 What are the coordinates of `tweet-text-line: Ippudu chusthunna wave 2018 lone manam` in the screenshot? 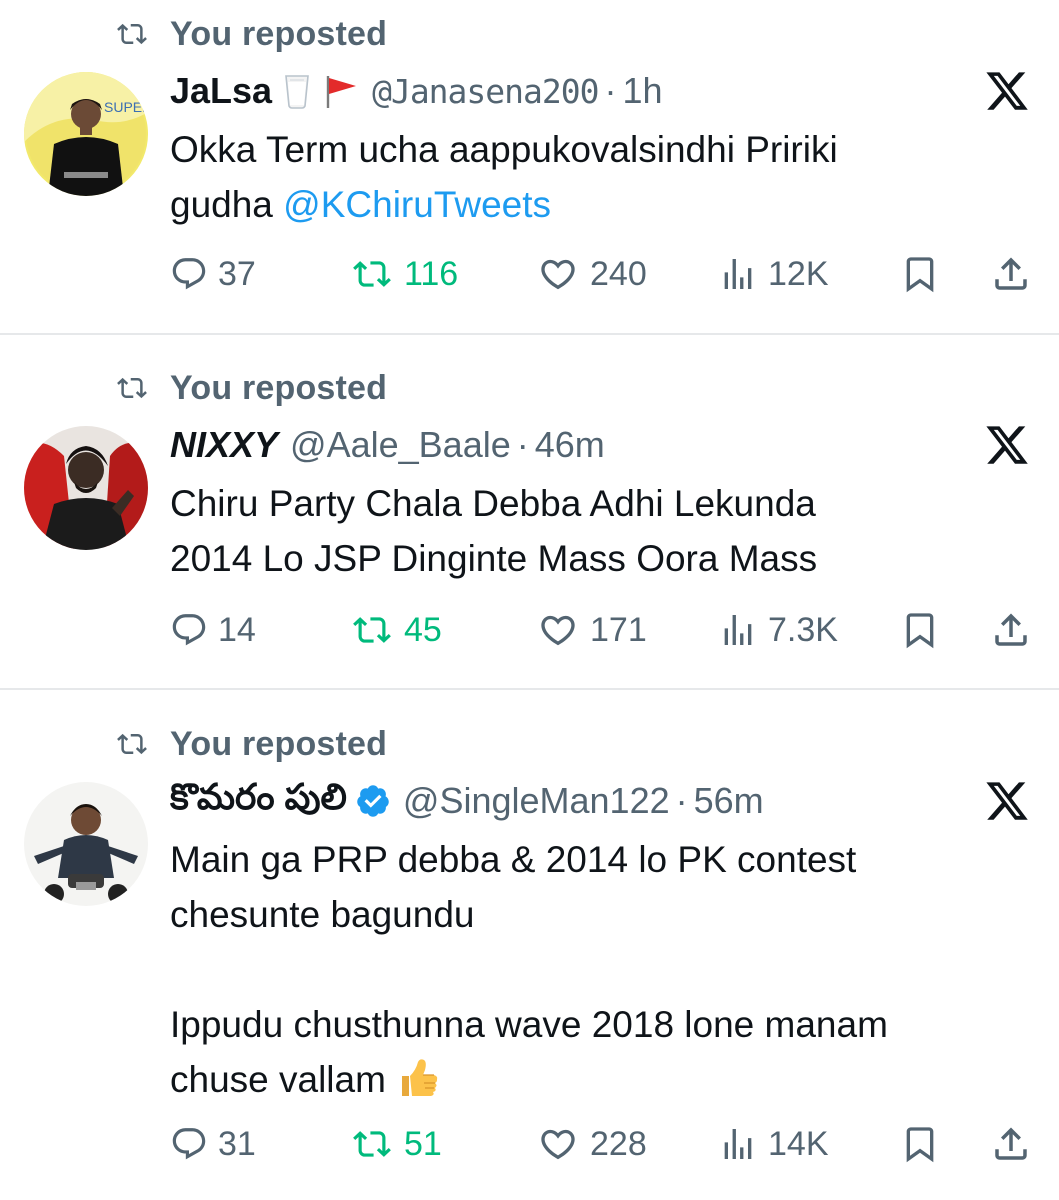 It's located at (529, 1024).